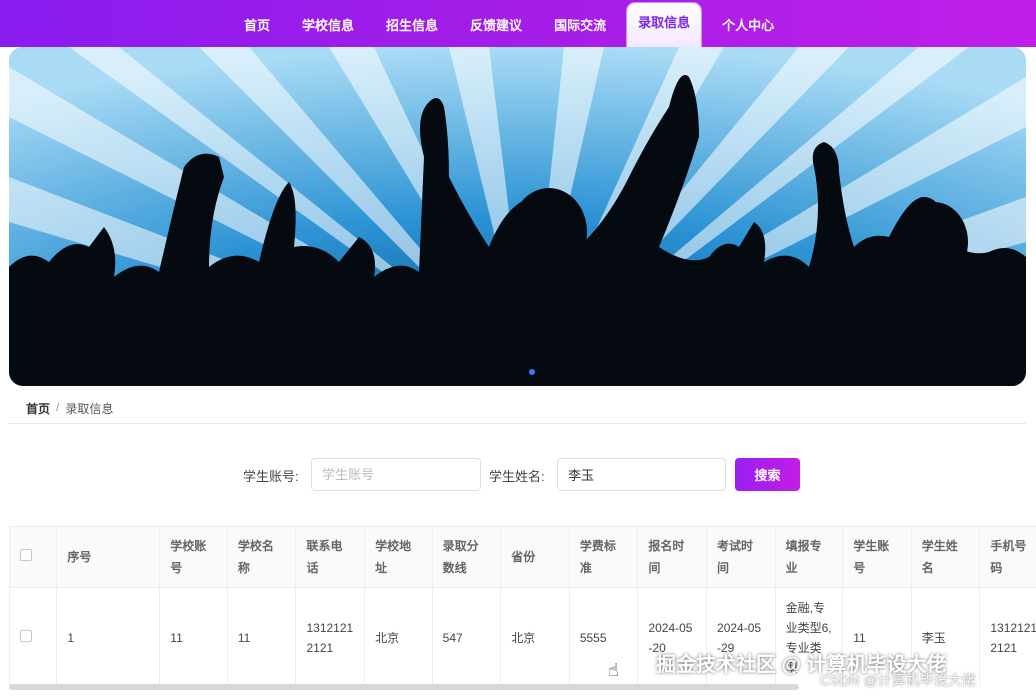  I want to click on table-header-cell: 录取分数线, so click(466, 557).